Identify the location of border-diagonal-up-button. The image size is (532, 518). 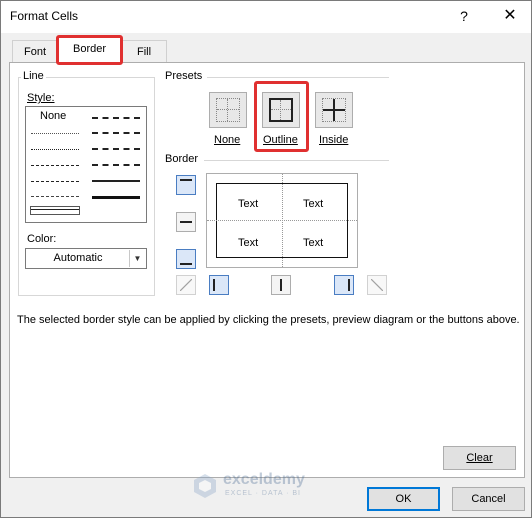
(186, 285).